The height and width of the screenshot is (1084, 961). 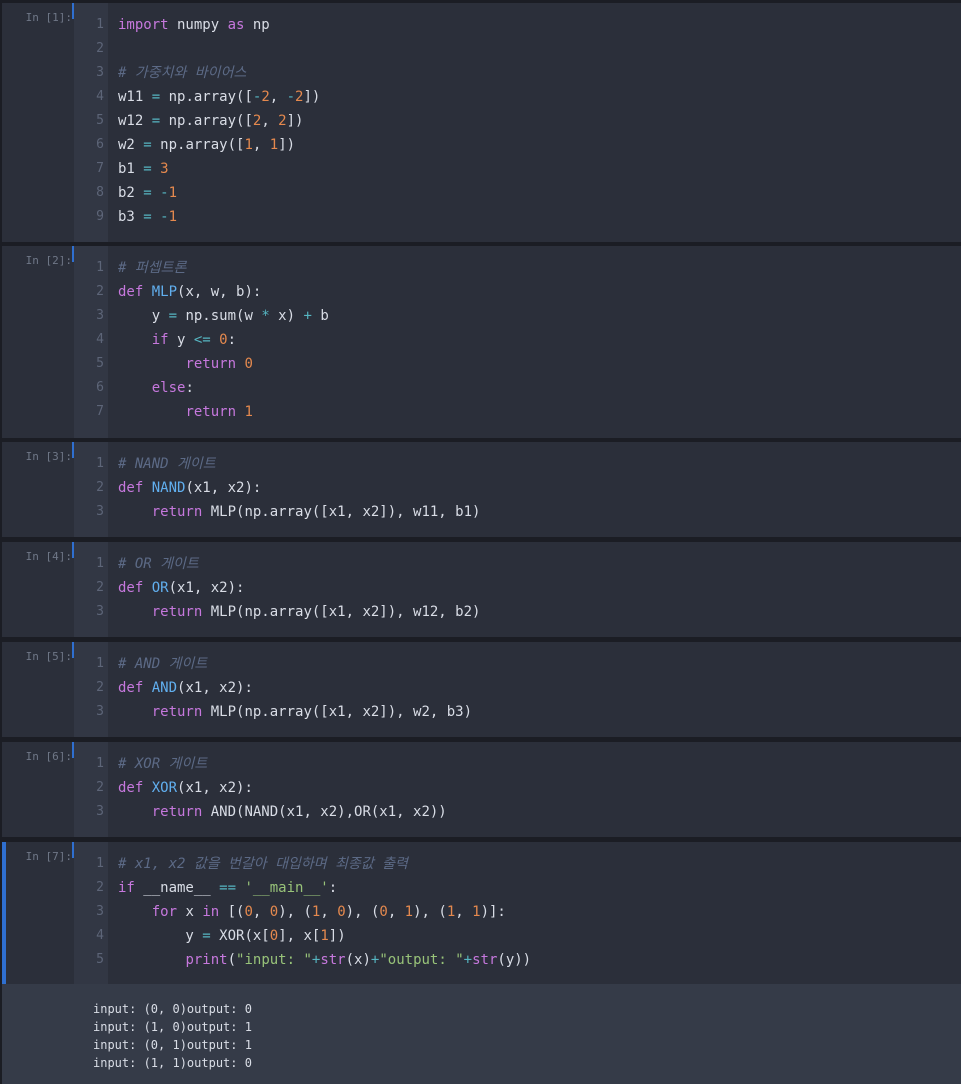 I want to click on code-line: else:, so click(x=534, y=388).